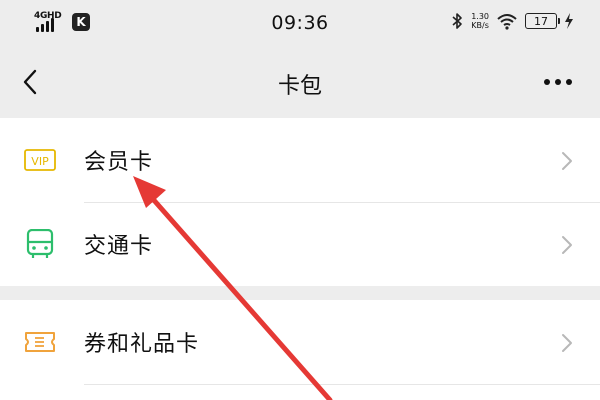 This screenshot has height=400, width=600. Describe the element at coordinates (119, 246) in the screenshot. I see `menu-item-label: 交通卡` at that location.